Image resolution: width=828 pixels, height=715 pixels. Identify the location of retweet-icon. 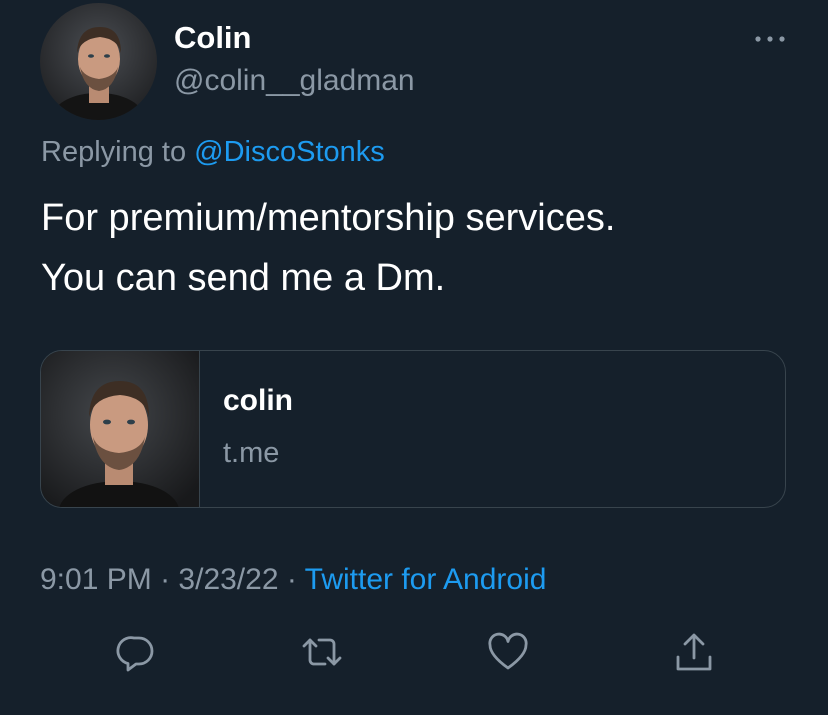
(322, 652).